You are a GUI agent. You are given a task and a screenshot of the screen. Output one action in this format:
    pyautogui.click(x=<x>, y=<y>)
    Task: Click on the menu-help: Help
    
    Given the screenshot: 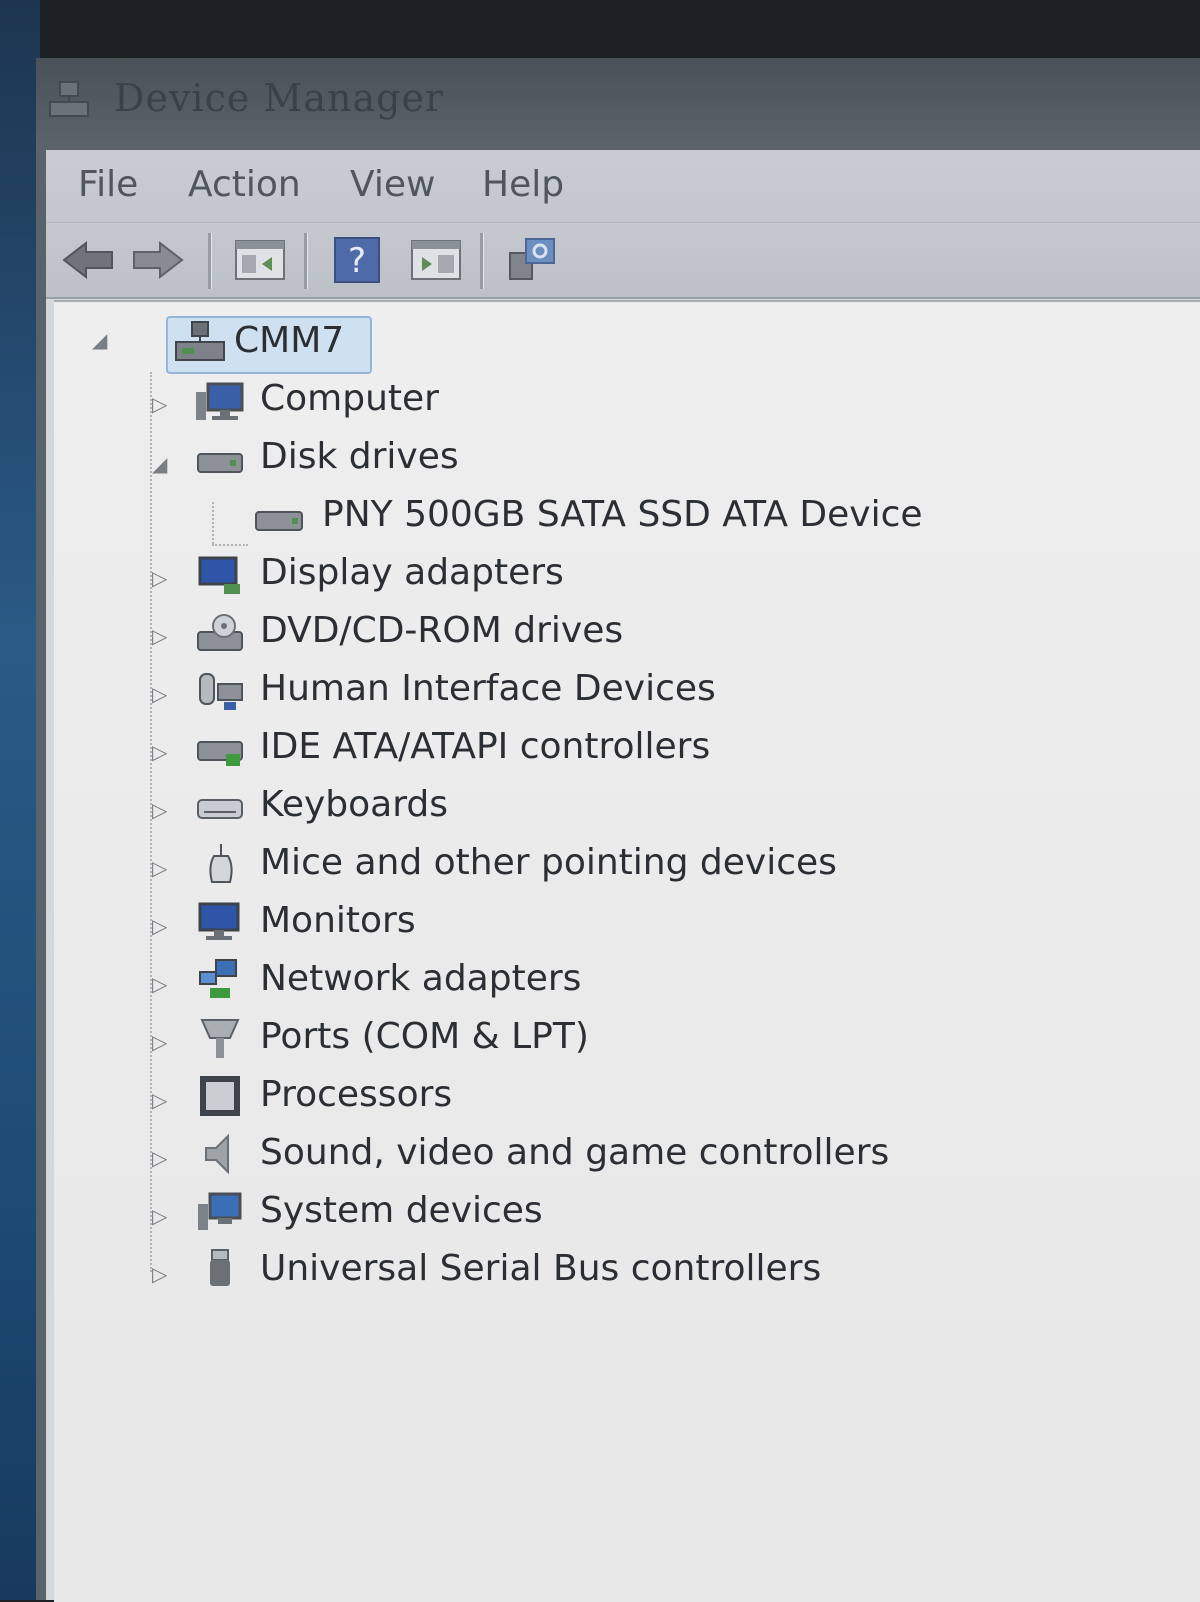 What is the action you would take?
    pyautogui.click(x=523, y=184)
    